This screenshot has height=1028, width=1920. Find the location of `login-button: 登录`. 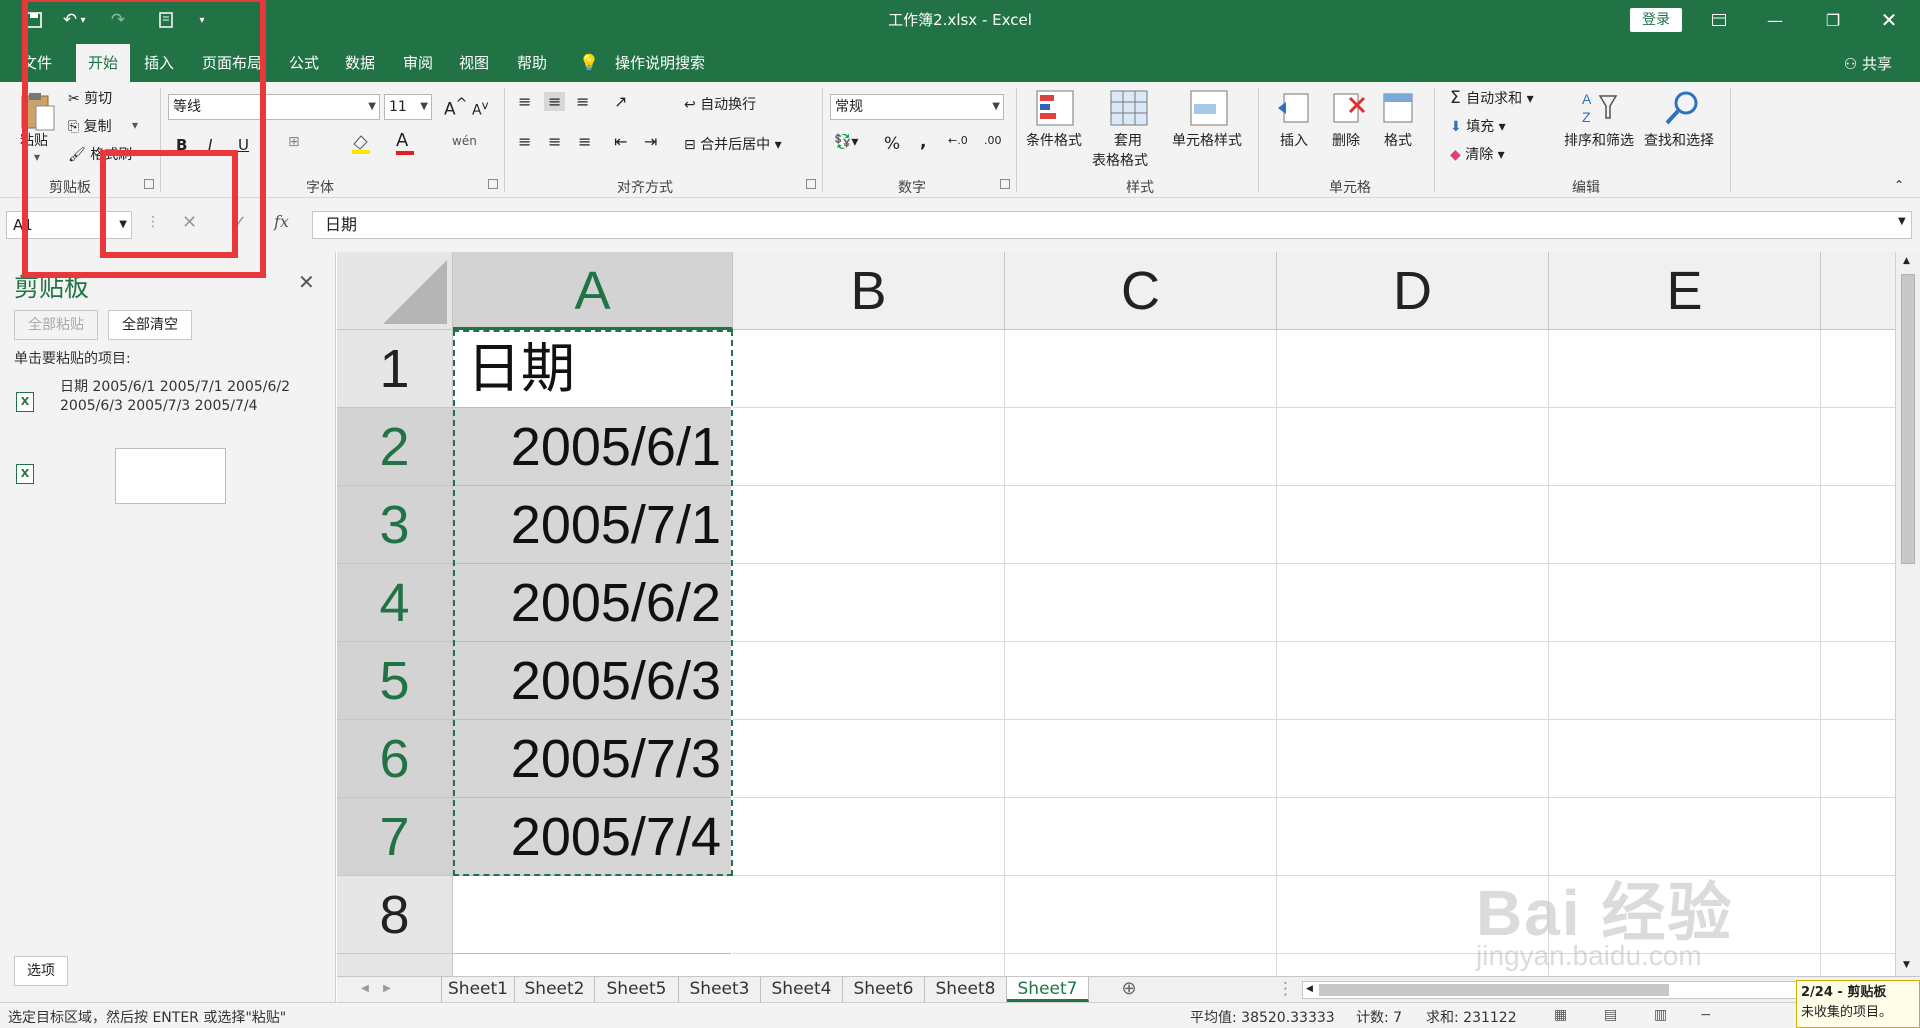

login-button: 登录 is located at coordinates (1656, 20).